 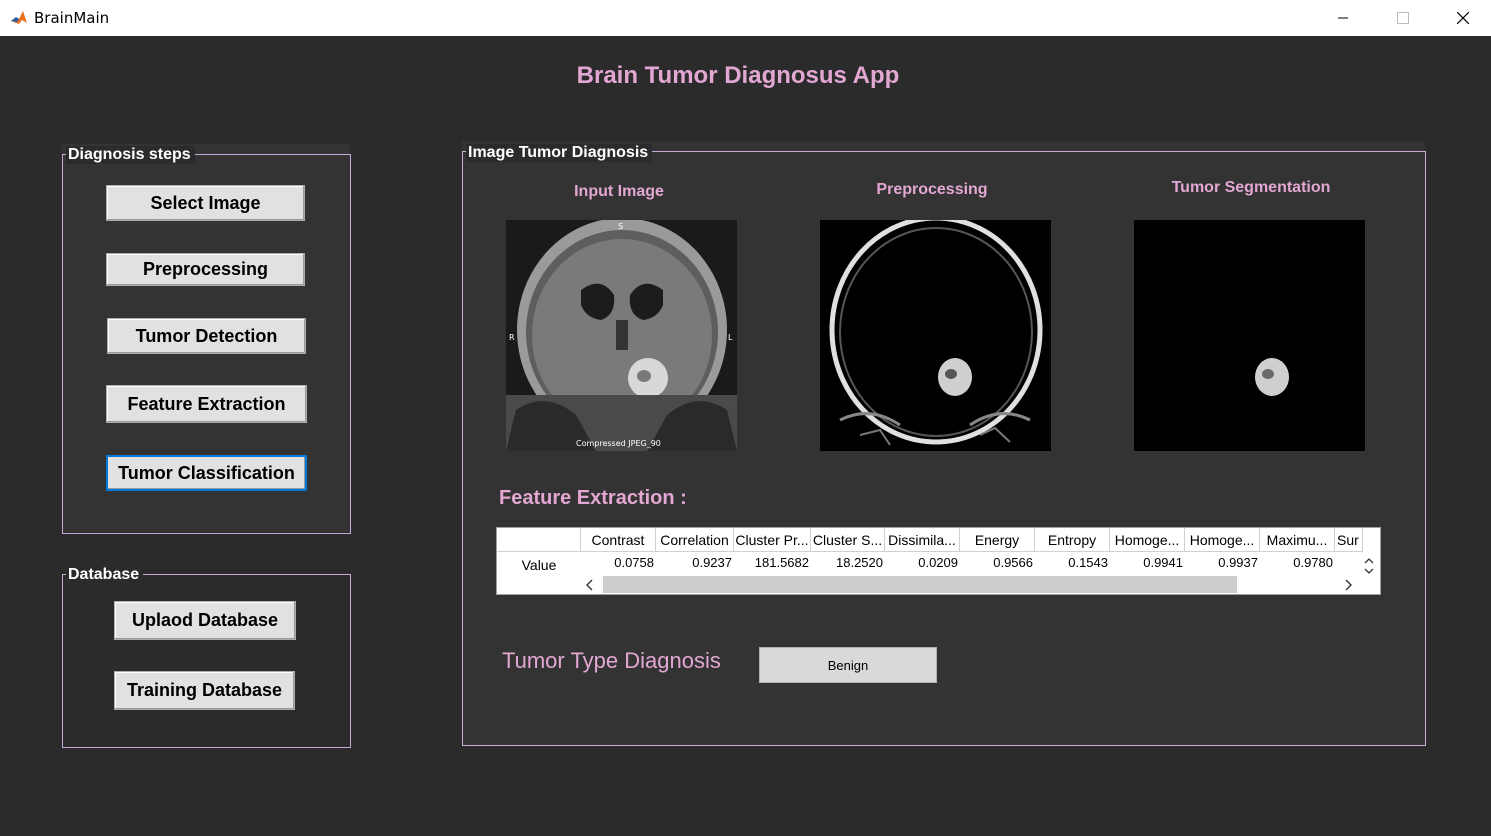 I want to click on svg-text: S, so click(x=620, y=226).